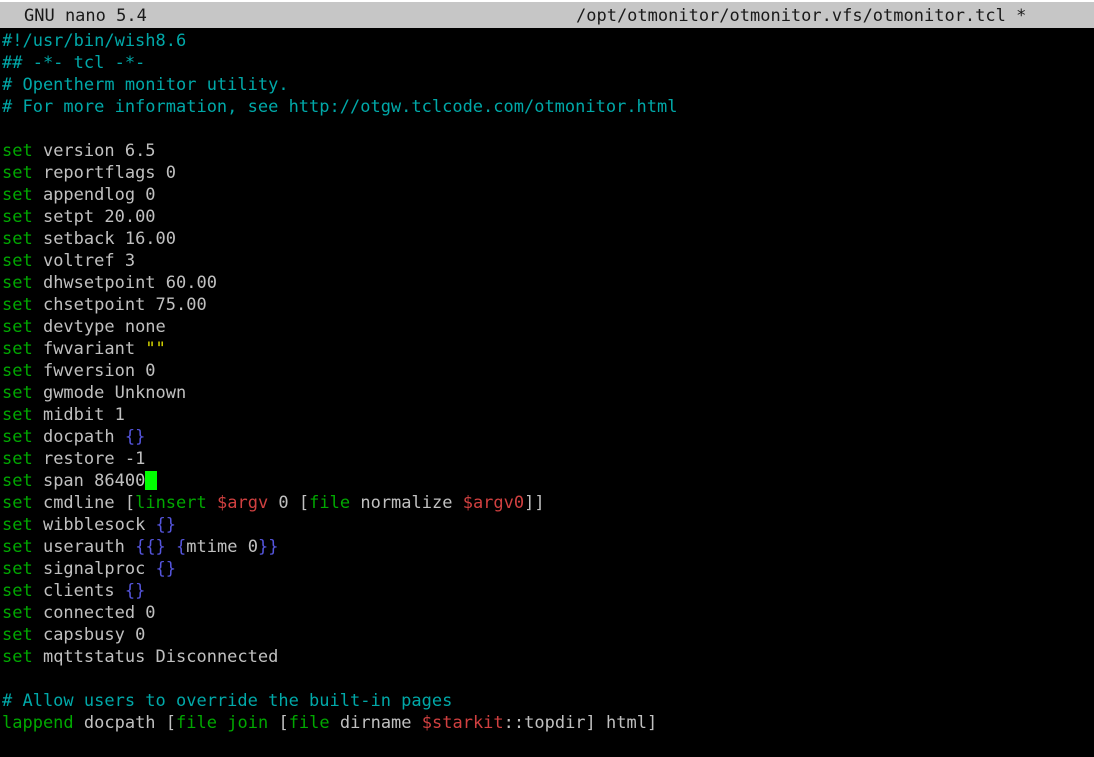  I want to click on token-plain: dirname, so click(375, 723).